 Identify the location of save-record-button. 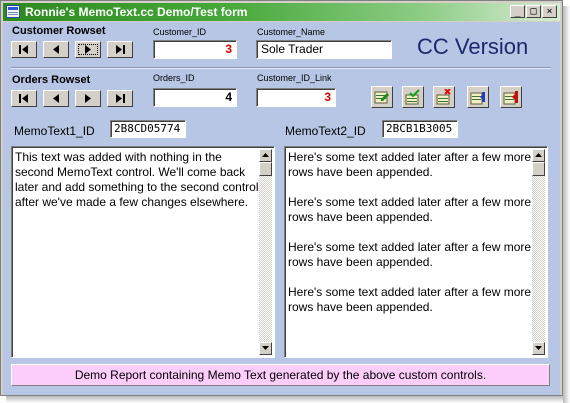
(413, 97).